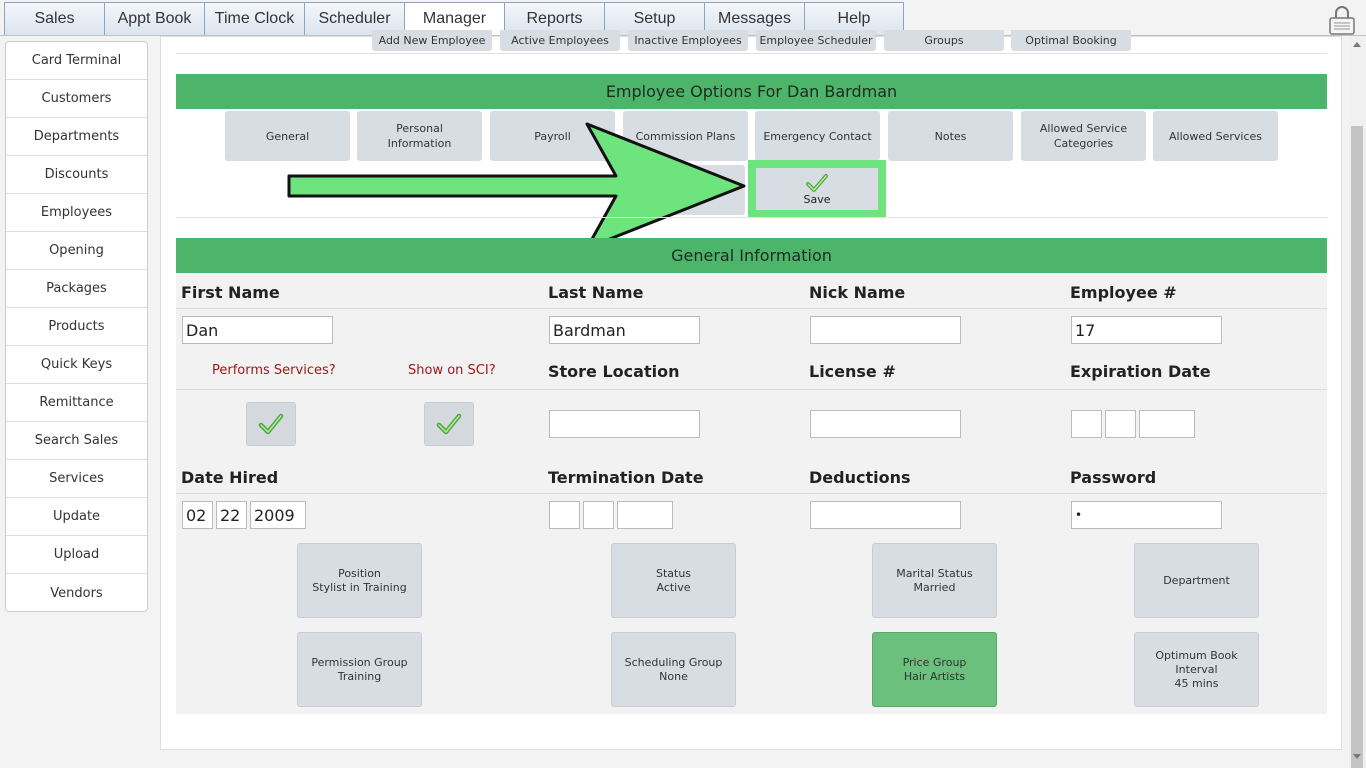 This screenshot has width=1366, height=768. Describe the element at coordinates (673, 573) in the screenshot. I see `status-title: Status` at that location.